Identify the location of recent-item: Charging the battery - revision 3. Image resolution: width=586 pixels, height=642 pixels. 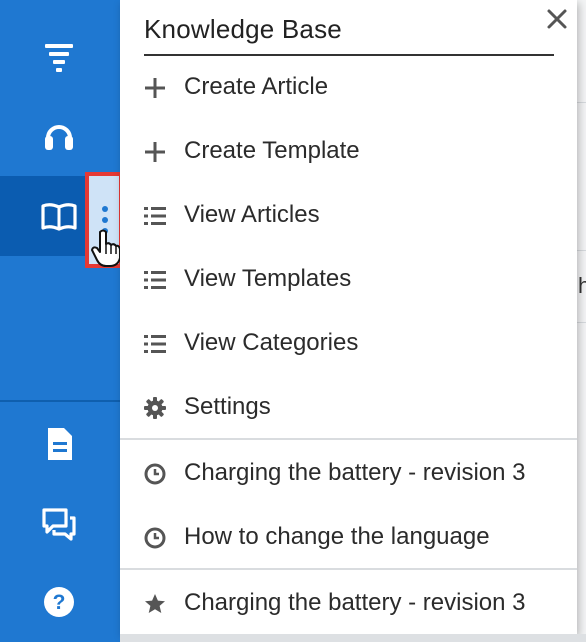
(348, 473).